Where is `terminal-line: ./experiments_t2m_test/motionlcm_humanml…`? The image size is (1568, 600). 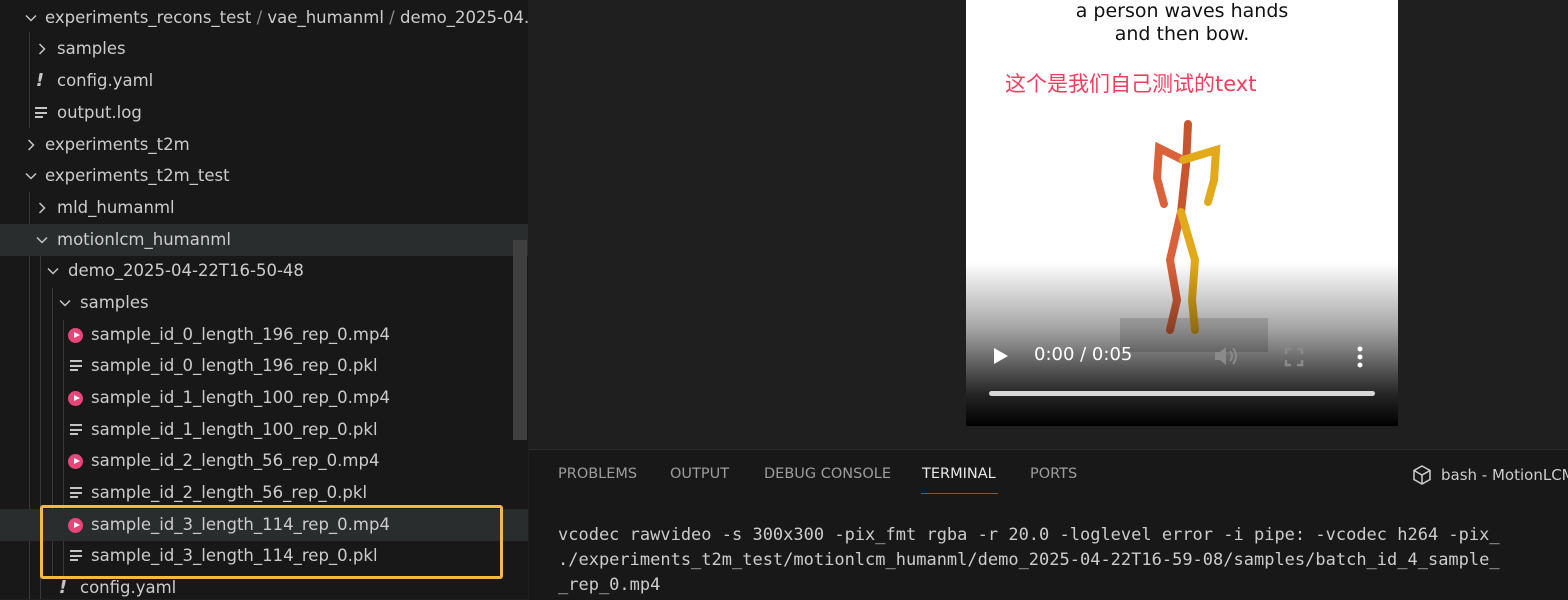
terminal-line: ./experiments_t2m_test/motionlcm_humanml… is located at coordinates (1029, 560).